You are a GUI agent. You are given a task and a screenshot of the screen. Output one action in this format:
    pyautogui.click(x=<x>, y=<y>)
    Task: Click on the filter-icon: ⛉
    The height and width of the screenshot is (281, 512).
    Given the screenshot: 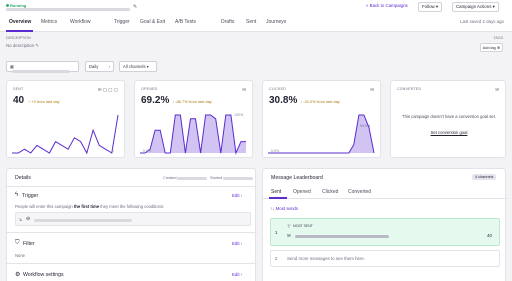 What is the action you would take?
    pyautogui.click(x=17, y=243)
    